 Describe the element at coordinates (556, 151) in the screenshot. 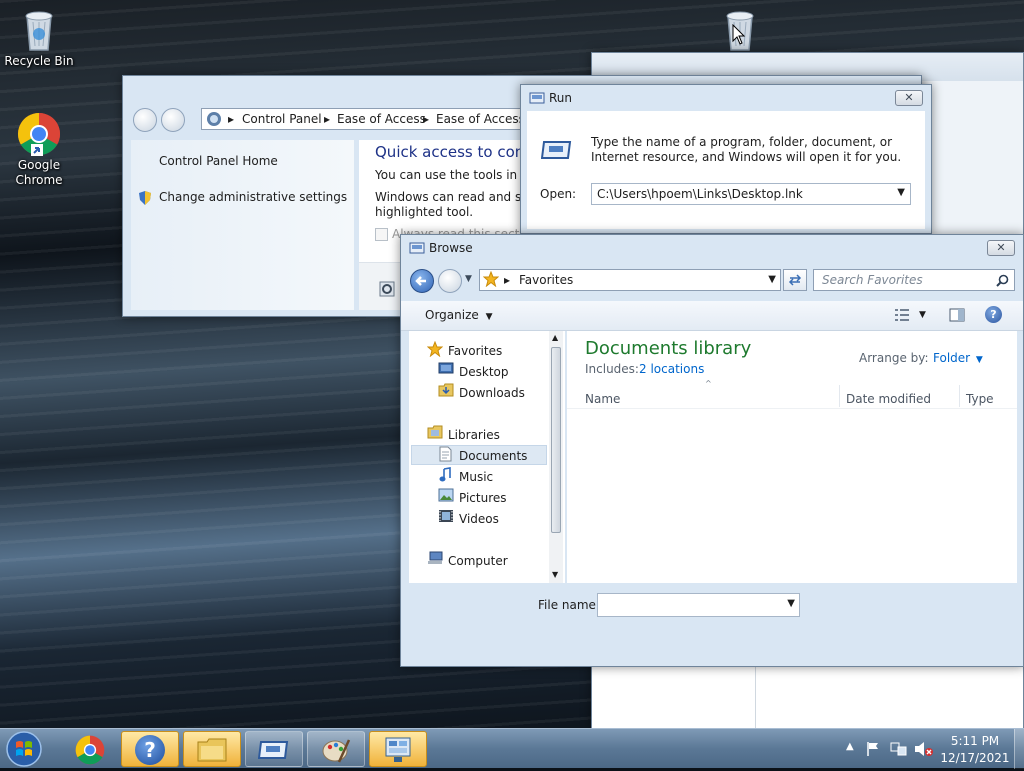

I see `run-program-icon` at that location.